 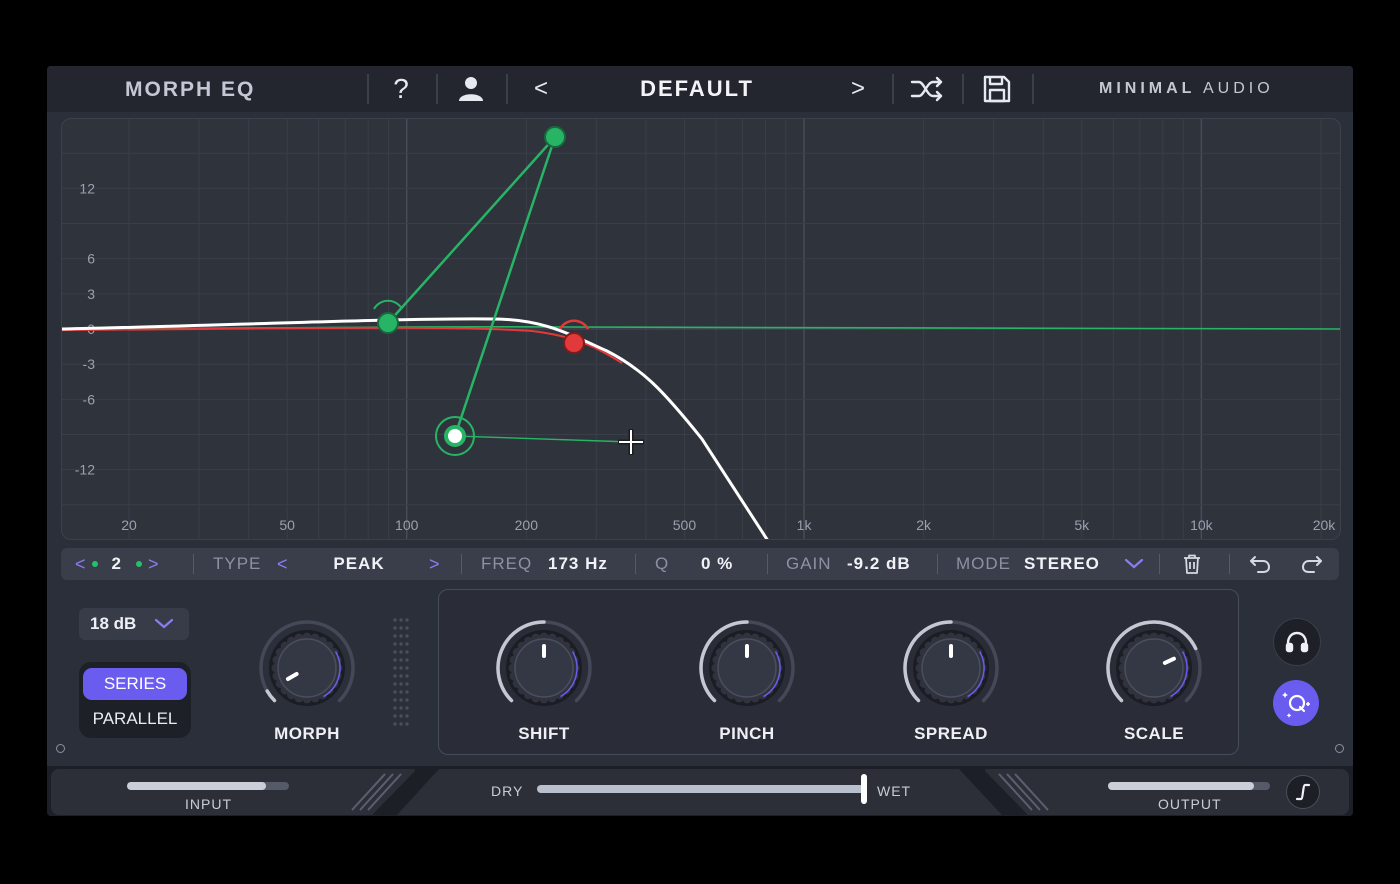 What do you see at coordinates (983, 563) in the screenshot?
I see `mode-label: MODE` at bounding box center [983, 563].